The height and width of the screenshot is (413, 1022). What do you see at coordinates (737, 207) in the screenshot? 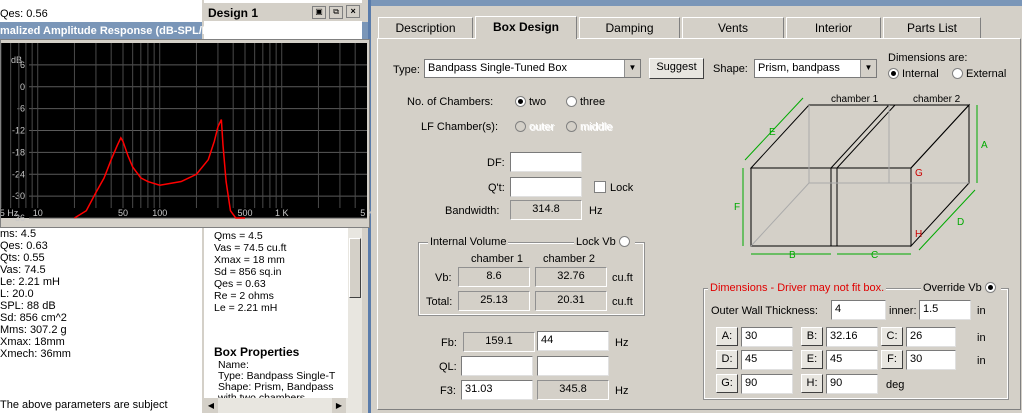
I see `dim-label-f: F` at bounding box center [737, 207].